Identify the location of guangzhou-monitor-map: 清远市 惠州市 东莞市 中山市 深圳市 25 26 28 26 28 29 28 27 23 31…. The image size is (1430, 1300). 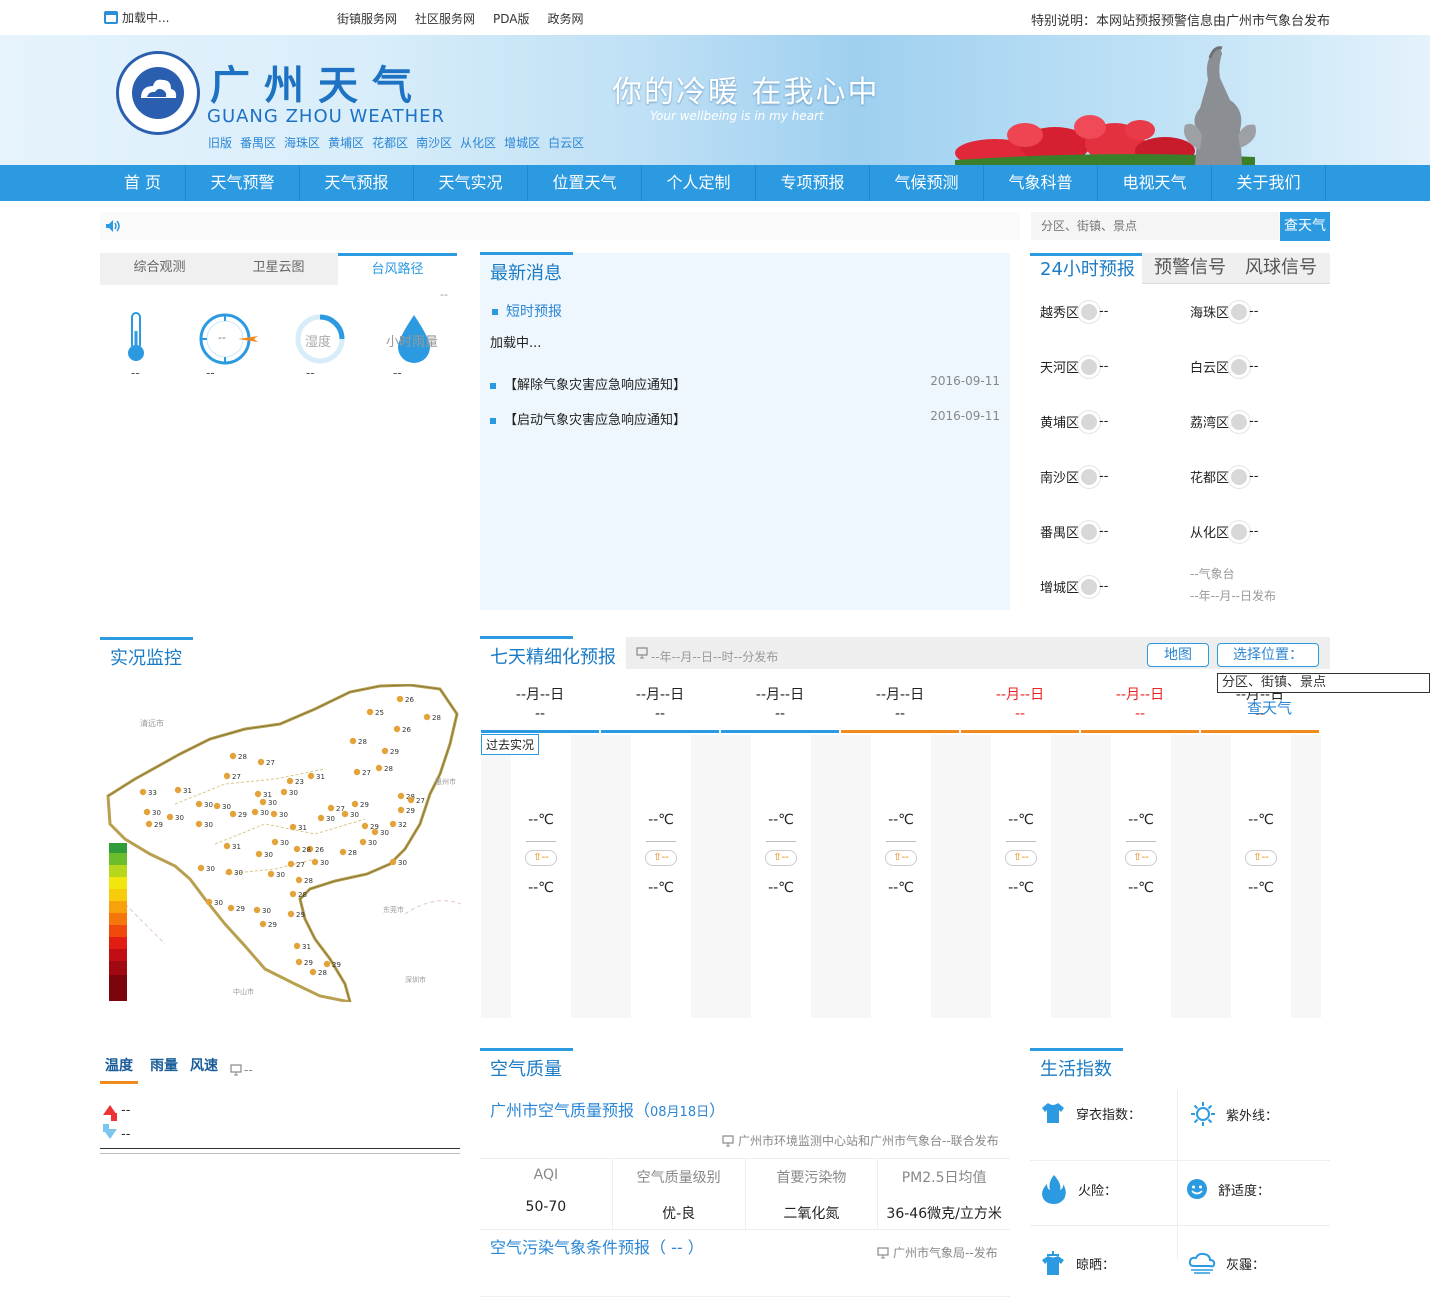
(283, 843).